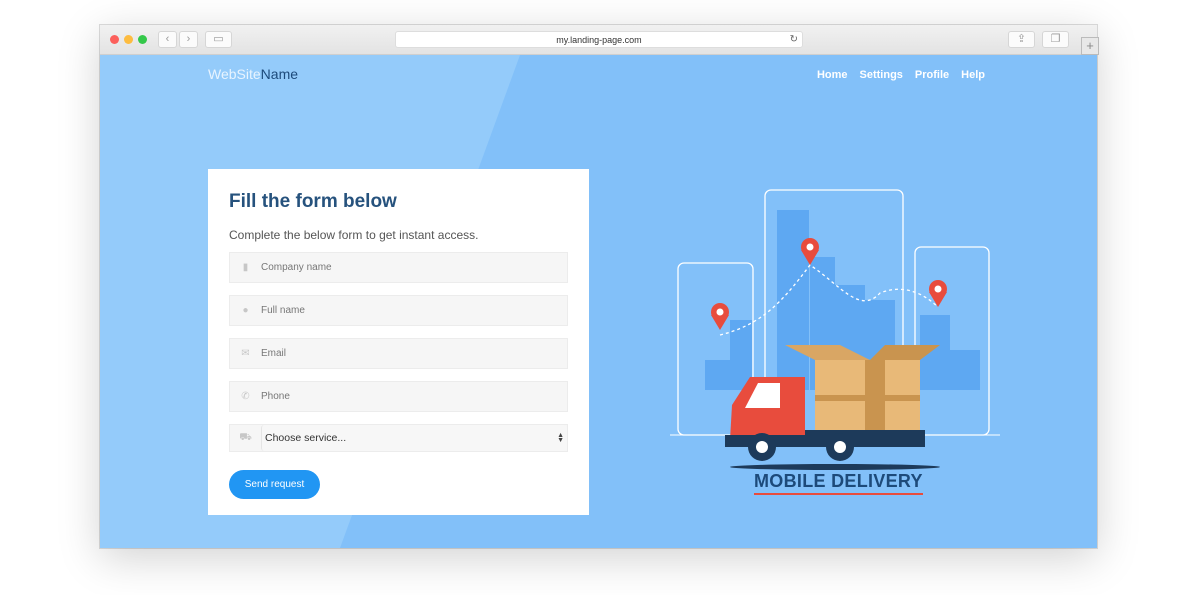  What do you see at coordinates (973, 75) in the screenshot?
I see `nav-help: Help` at bounding box center [973, 75].